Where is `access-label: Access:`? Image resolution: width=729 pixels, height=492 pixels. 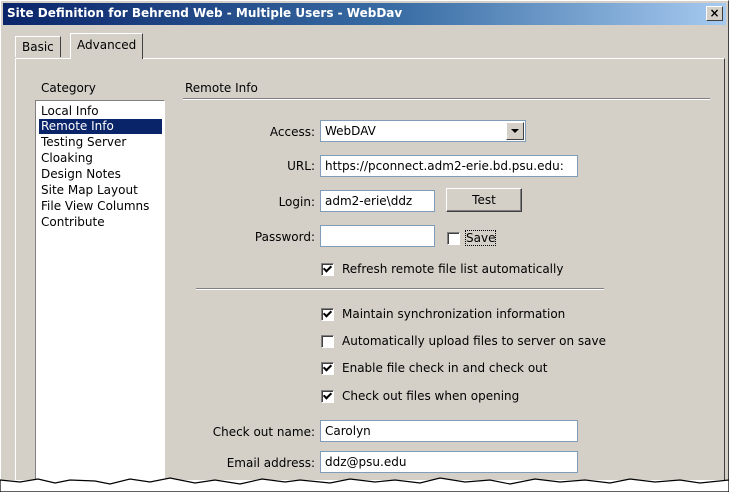
access-label: Access: is located at coordinates (292, 132).